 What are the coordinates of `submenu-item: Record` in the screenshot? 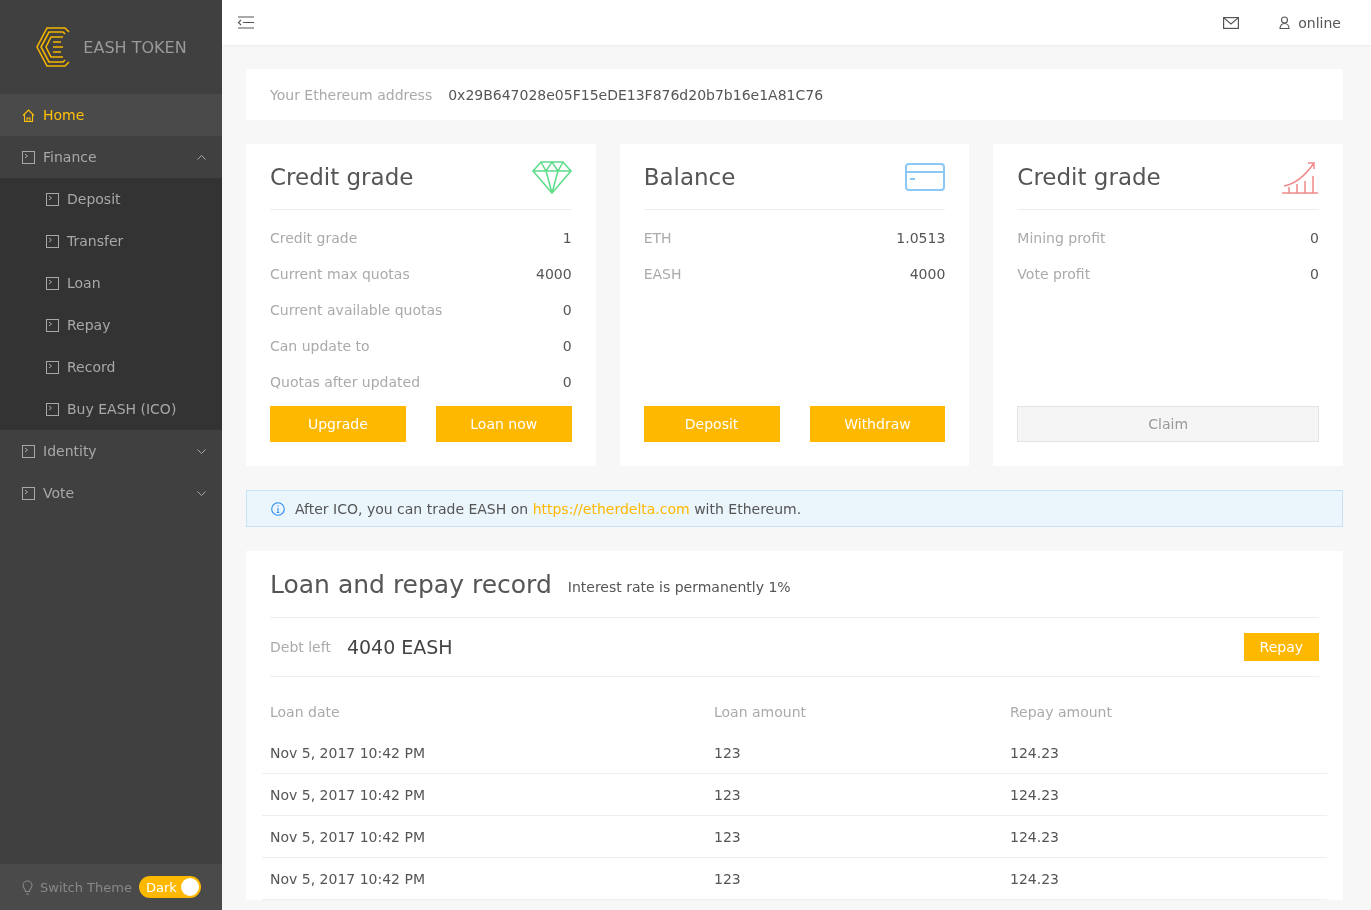 It's located at (111, 367).